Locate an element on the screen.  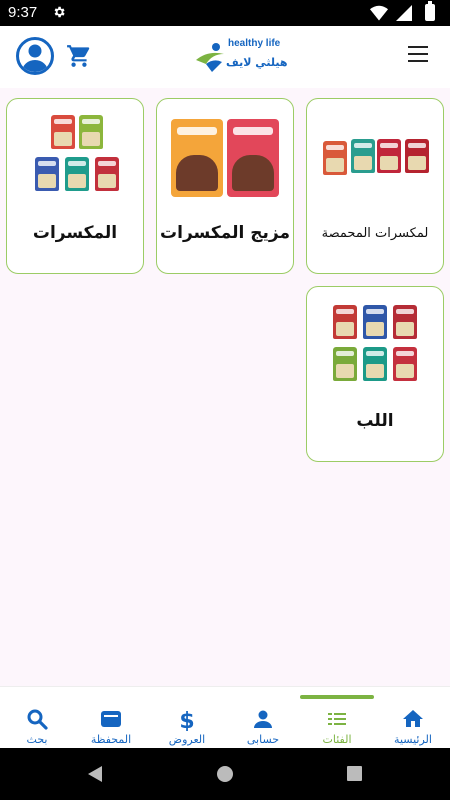
menu-icon is located at coordinates (419, 55).